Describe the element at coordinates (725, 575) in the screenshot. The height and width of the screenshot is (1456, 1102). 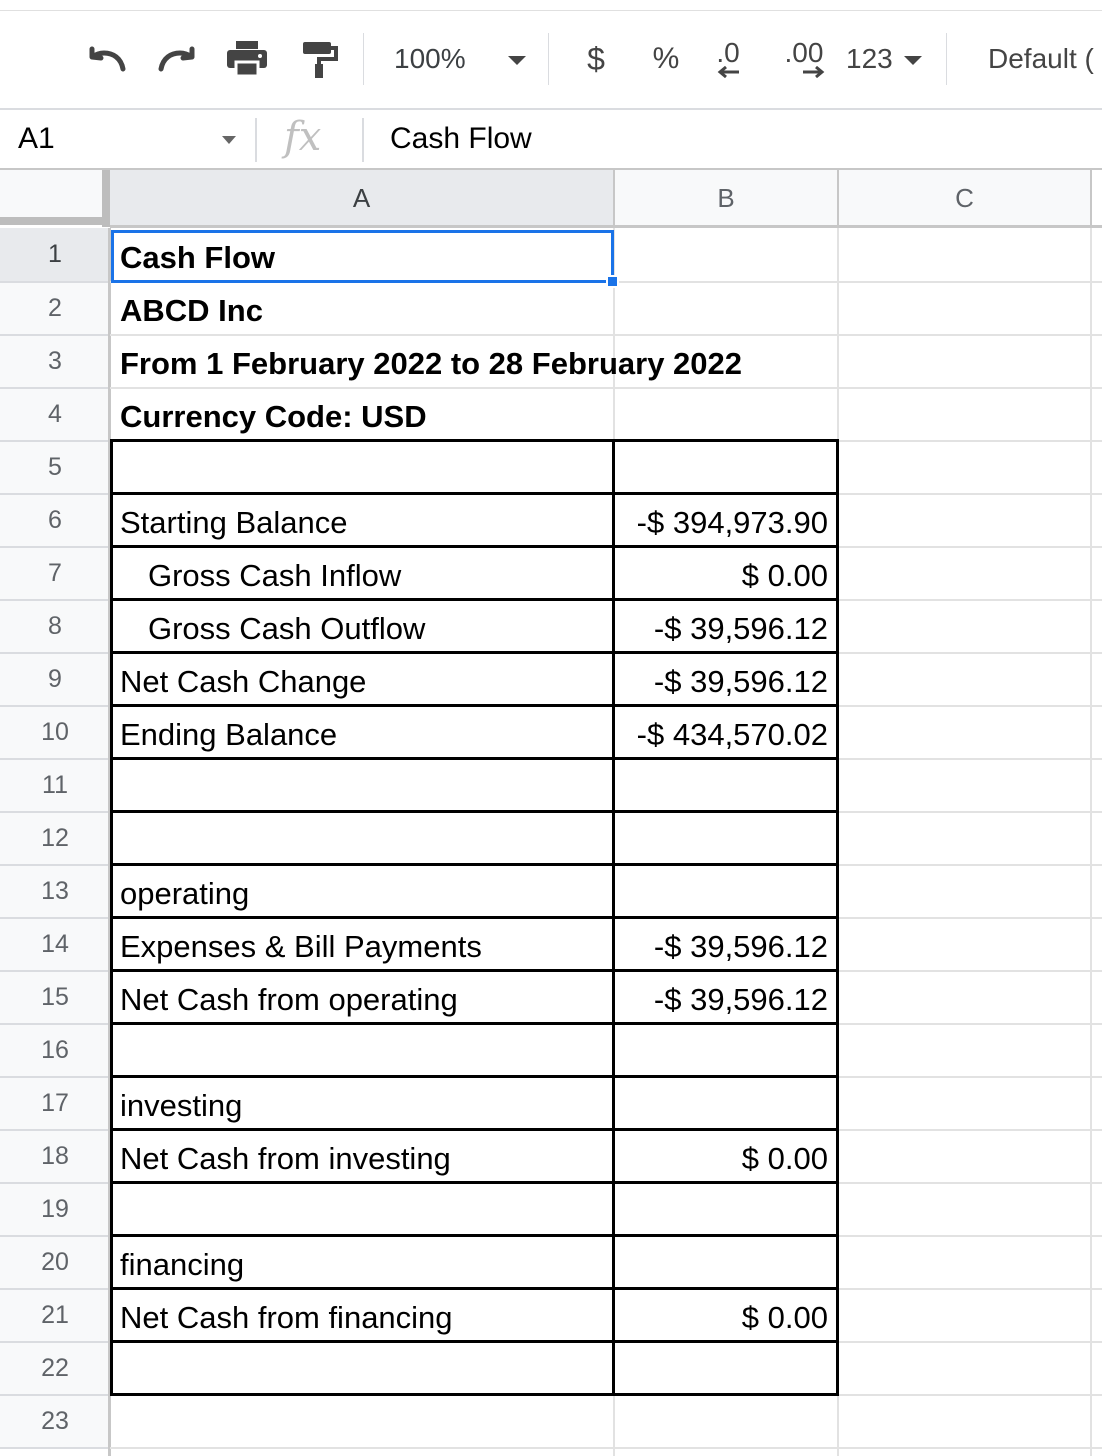
I see `cell-b7: $ 0.00` at that location.